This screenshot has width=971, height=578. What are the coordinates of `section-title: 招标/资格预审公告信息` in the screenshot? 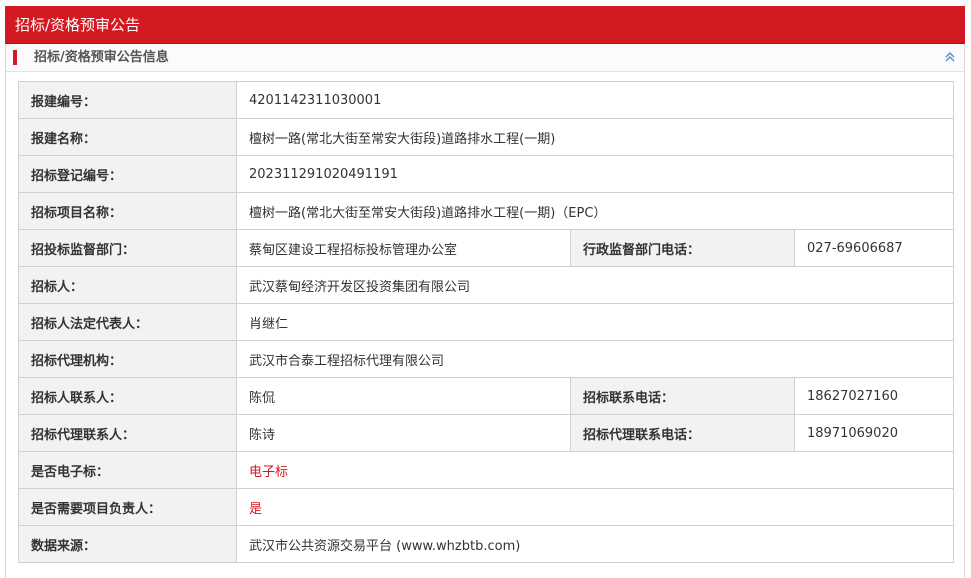 It's located at (101, 57).